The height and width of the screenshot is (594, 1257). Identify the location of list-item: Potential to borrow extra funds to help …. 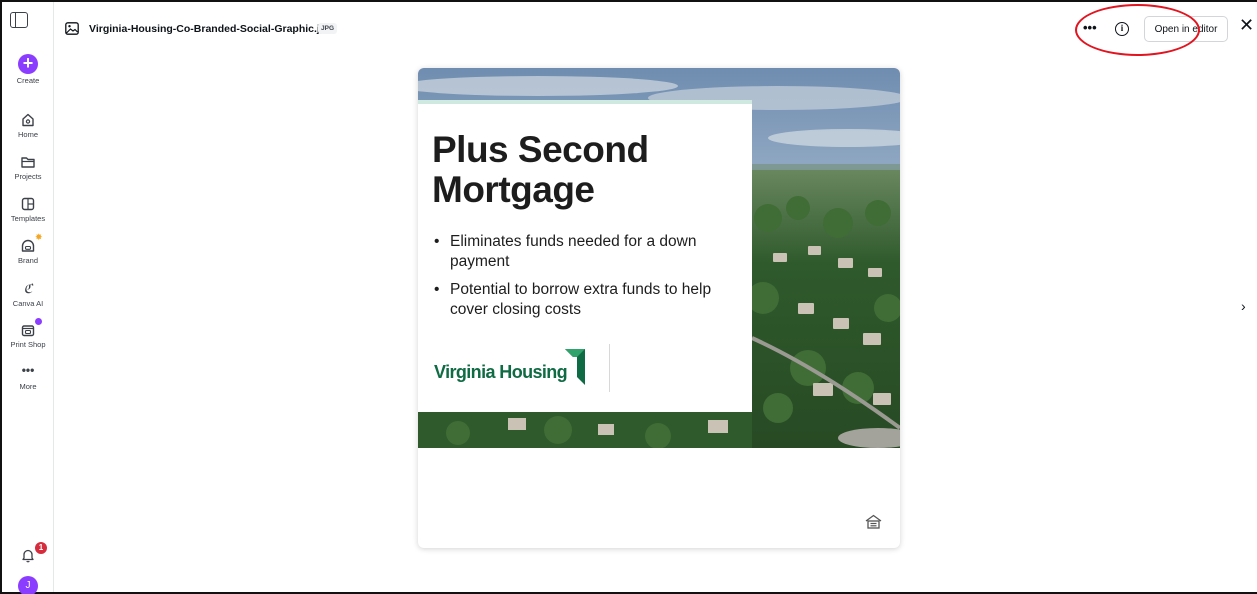
(582, 300).